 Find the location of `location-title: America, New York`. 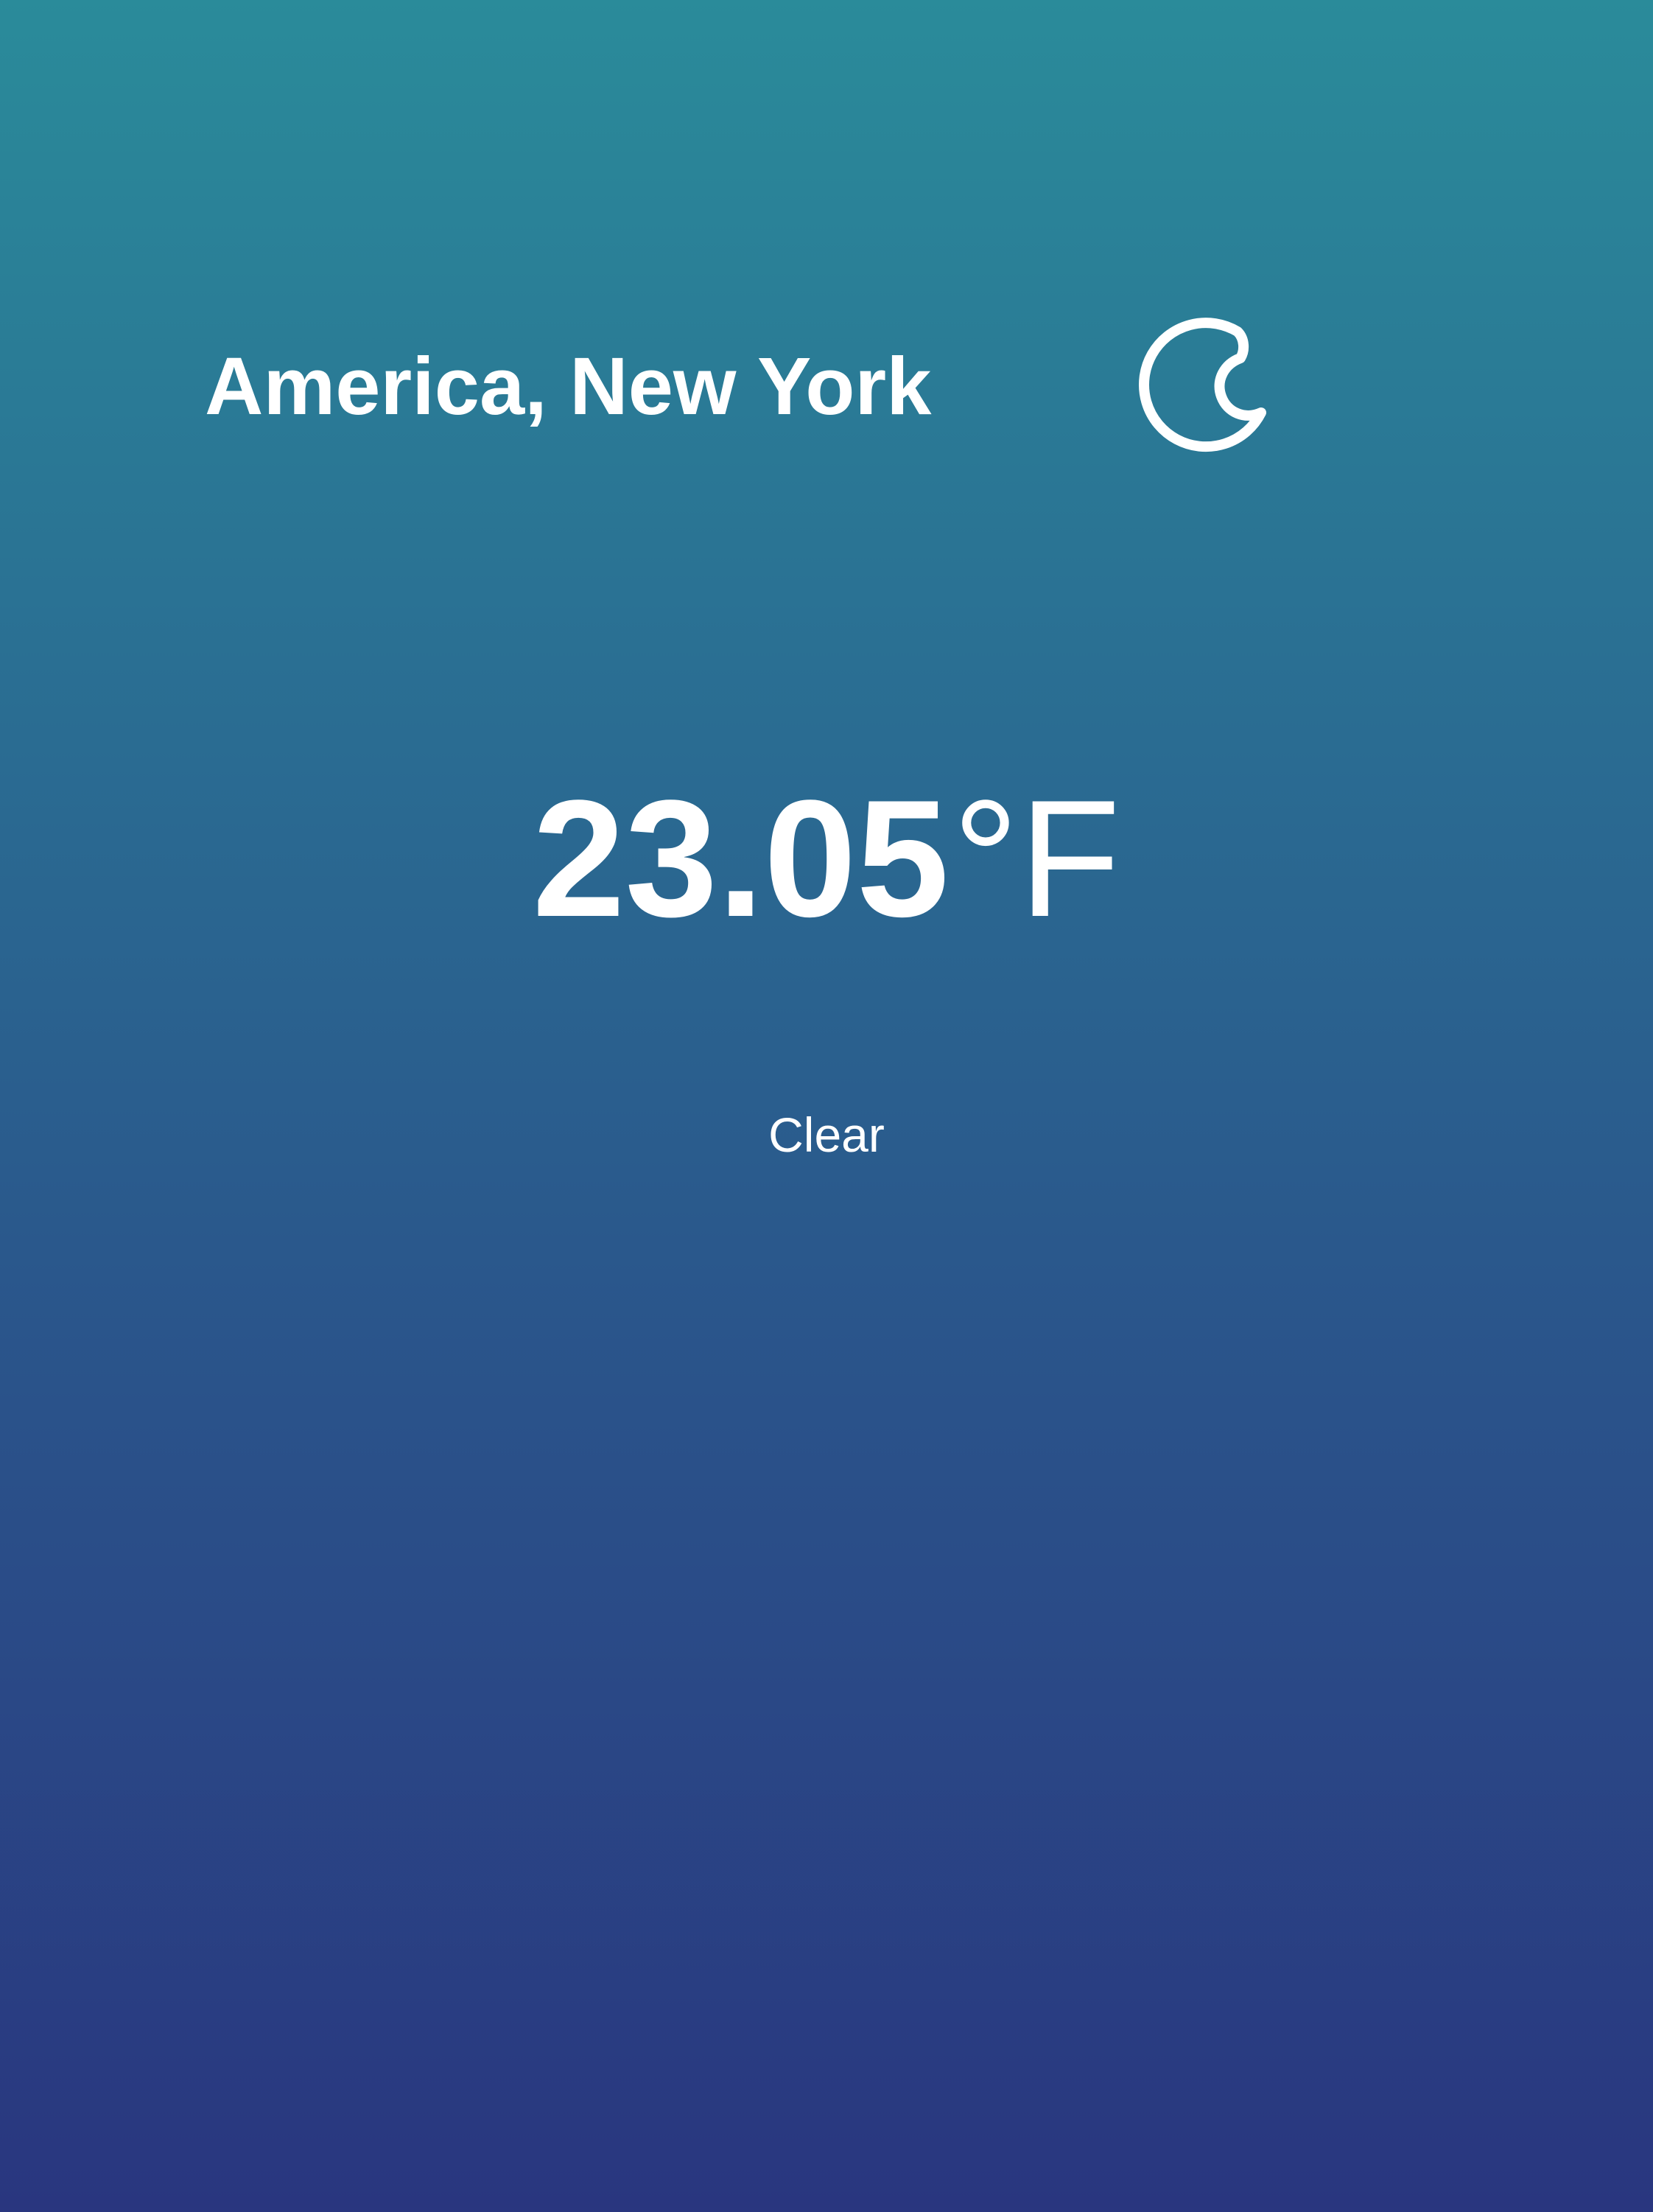

location-title: America, New York is located at coordinates (568, 386).